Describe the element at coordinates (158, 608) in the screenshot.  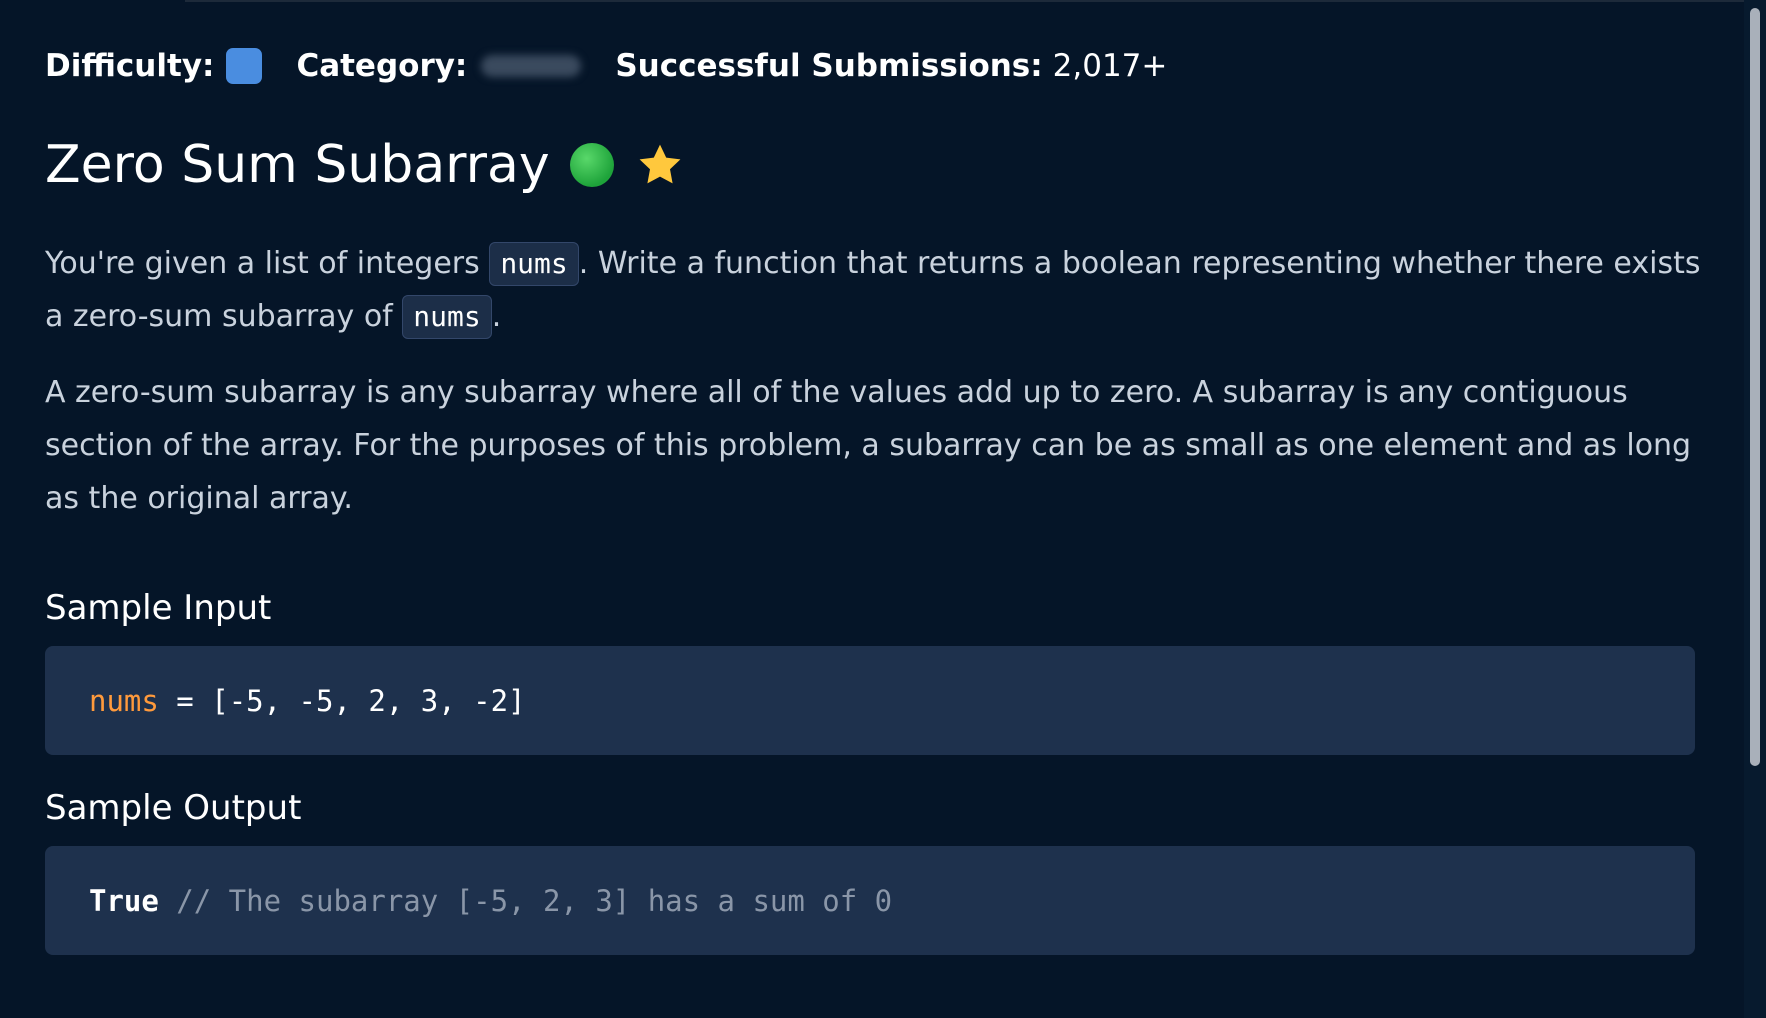
I see `sample-input-heading: Sample Input` at that location.